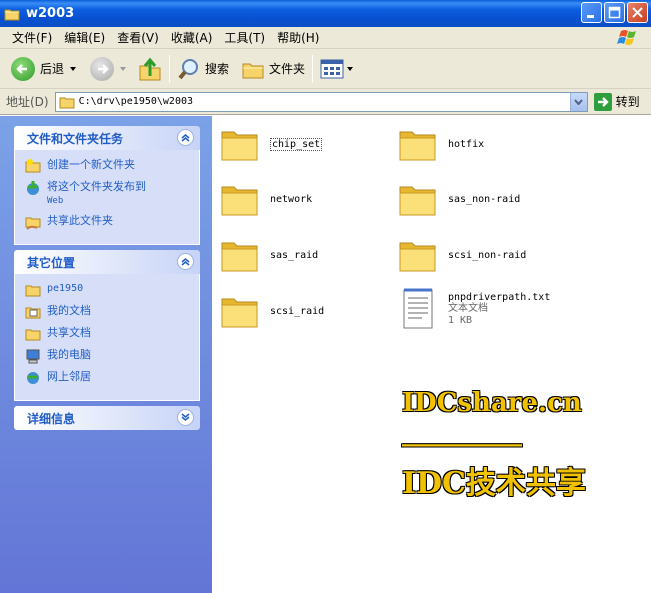 The height and width of the screenshot is (593, 651). What do you see at coordinates (298, 37) in the screenshot?
I see `menu-help: 帮助(H)` at bounding box center [298, 37].